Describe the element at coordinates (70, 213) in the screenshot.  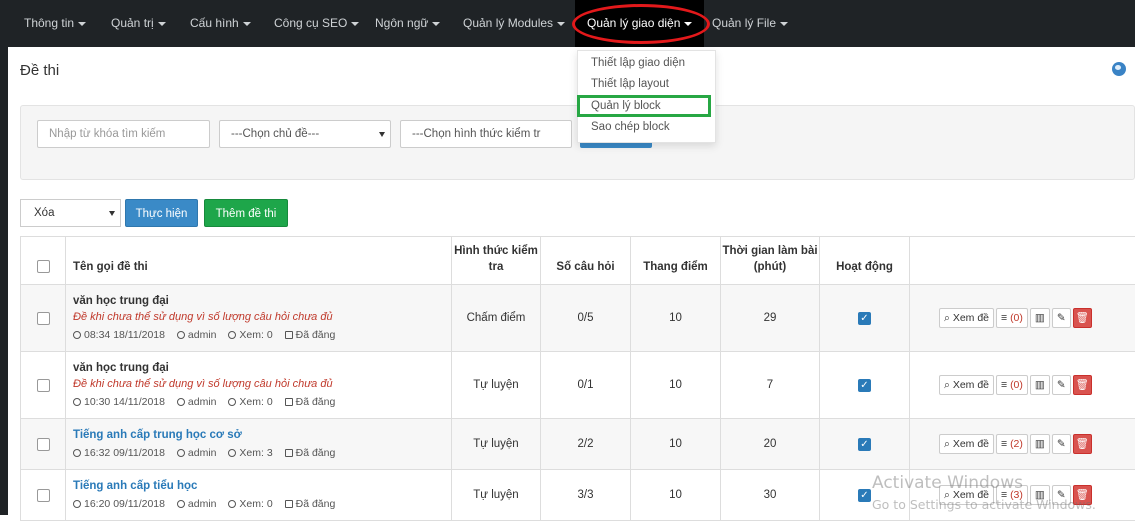
I see `bulk-action-select: Xóa` at that location.